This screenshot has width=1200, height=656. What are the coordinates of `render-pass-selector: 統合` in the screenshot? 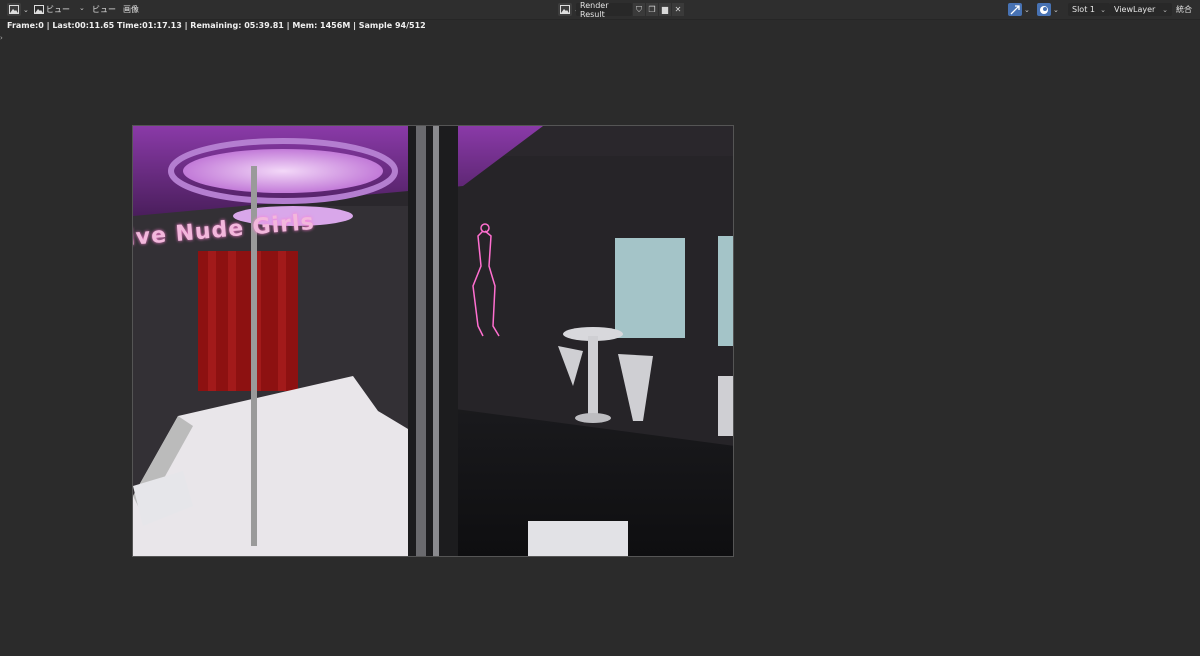 It's located at (1184, 9).